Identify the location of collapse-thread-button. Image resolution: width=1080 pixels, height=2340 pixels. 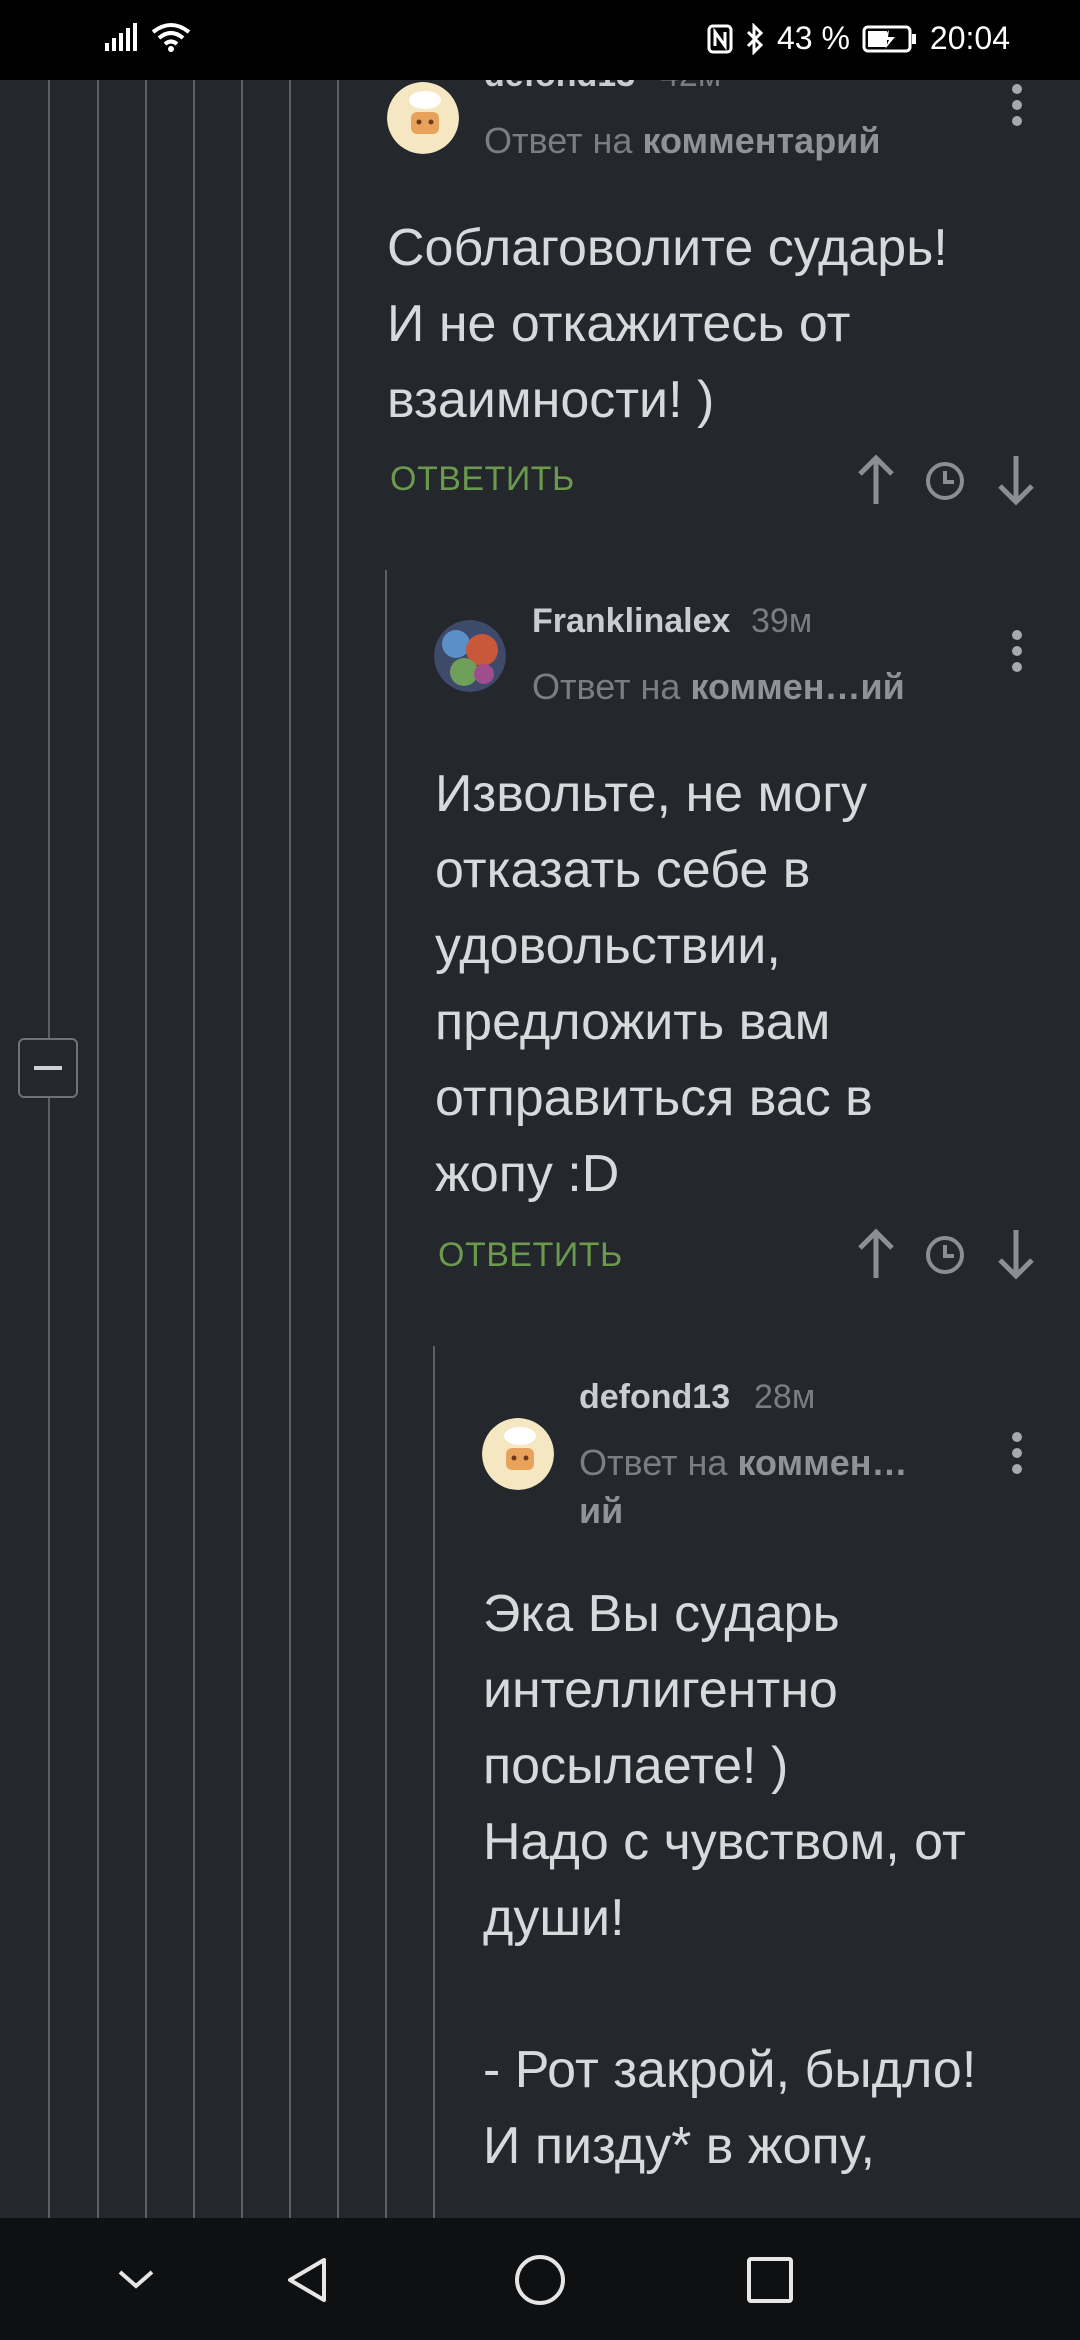
(48, 1068).